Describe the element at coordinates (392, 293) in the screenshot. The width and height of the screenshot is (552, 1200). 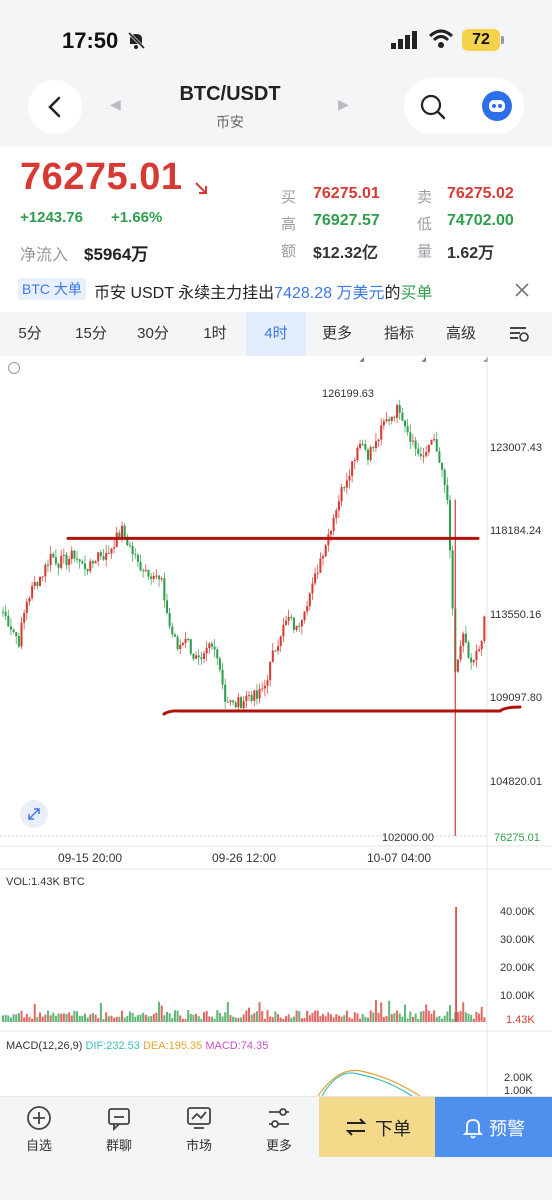
I see `news-middle: 的` at that location.